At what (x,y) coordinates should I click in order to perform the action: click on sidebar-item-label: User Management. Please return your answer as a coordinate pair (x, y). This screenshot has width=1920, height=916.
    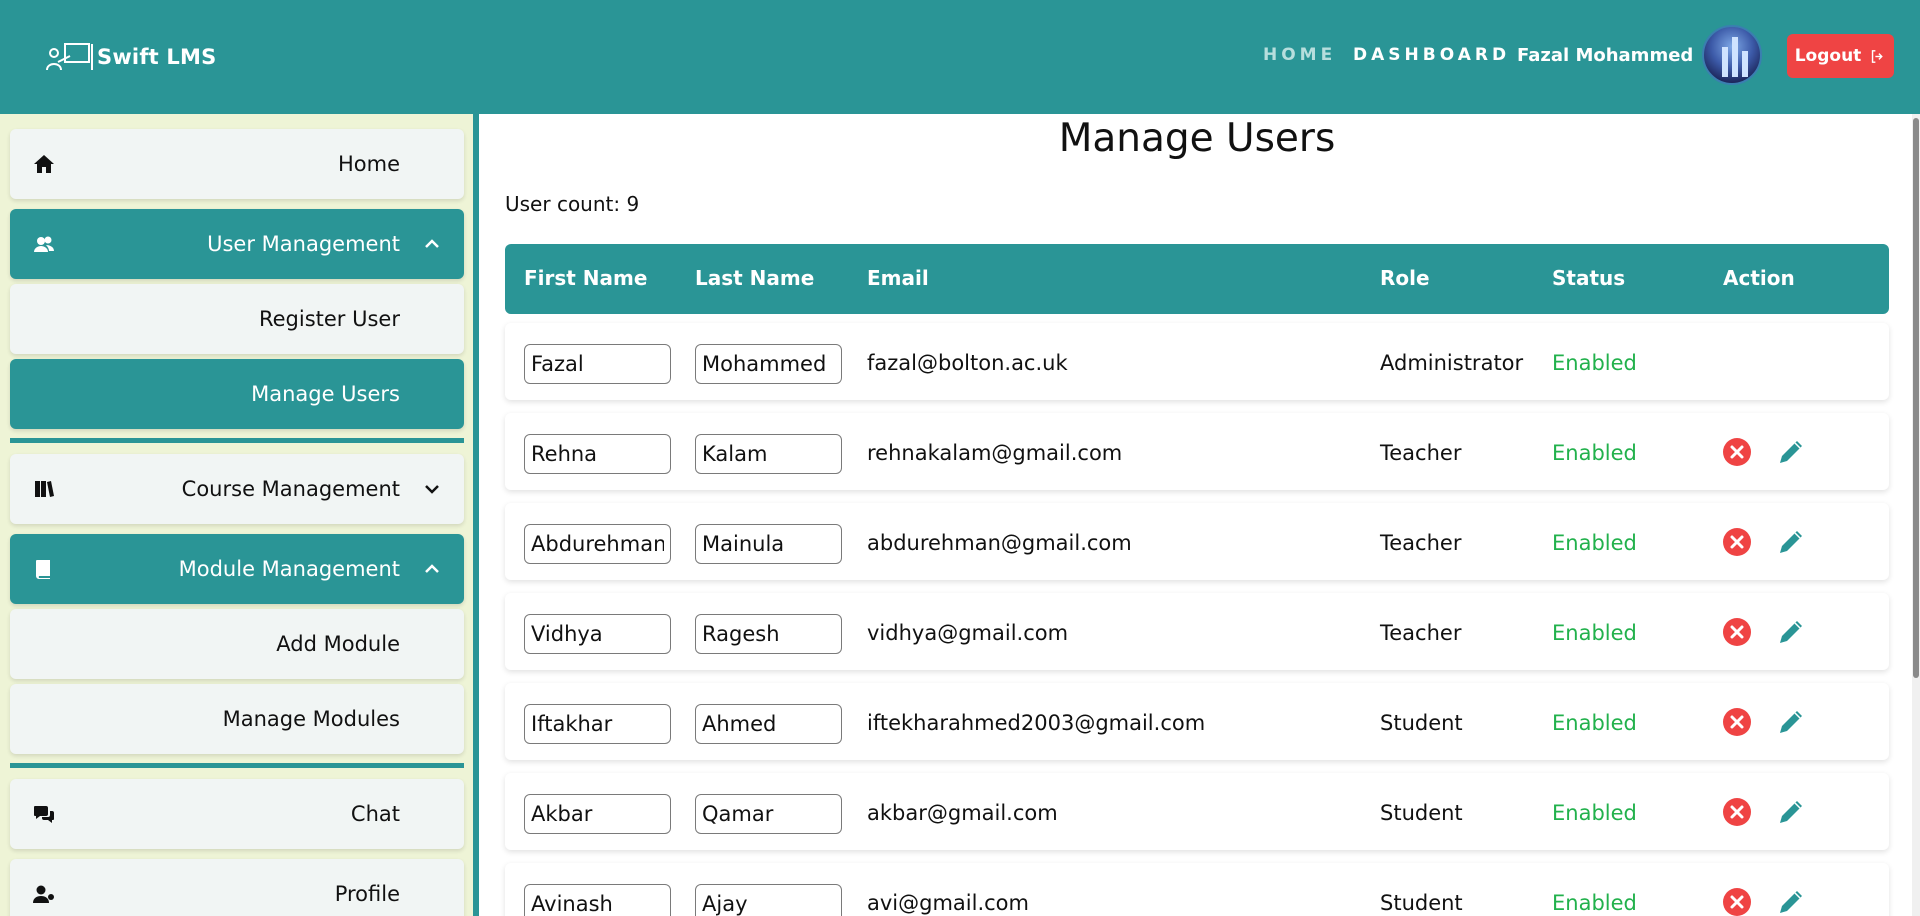
    Looking at the image, I should click on (303, 244).